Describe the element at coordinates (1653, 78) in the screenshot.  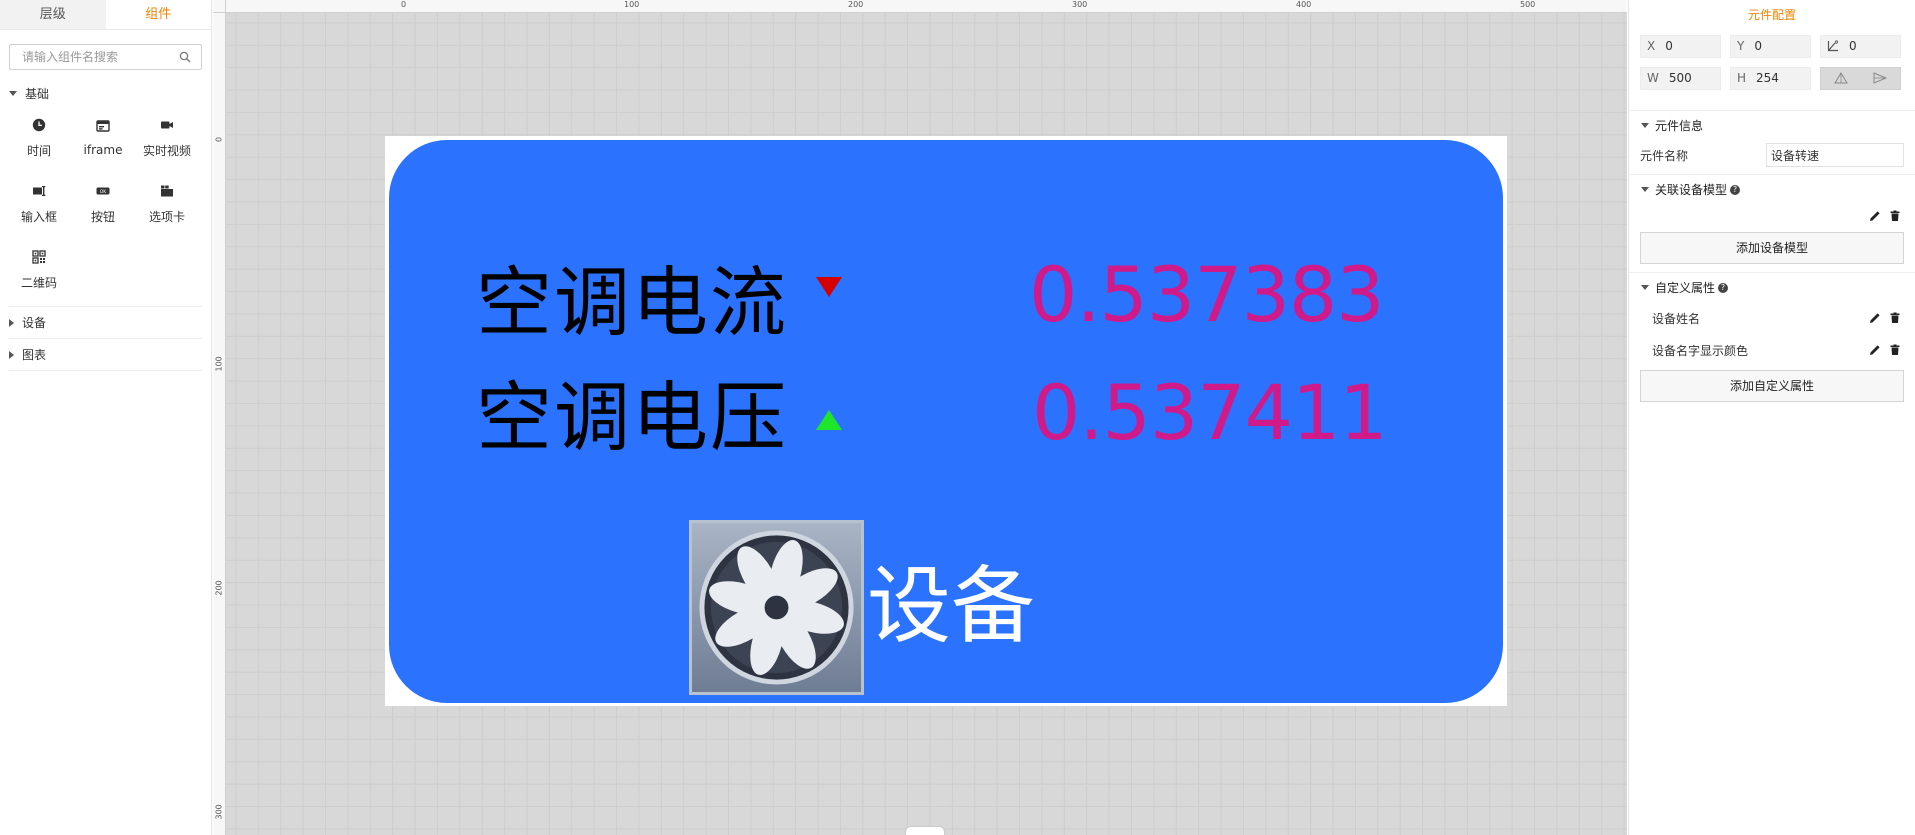
I see `w-label: W` at that location.